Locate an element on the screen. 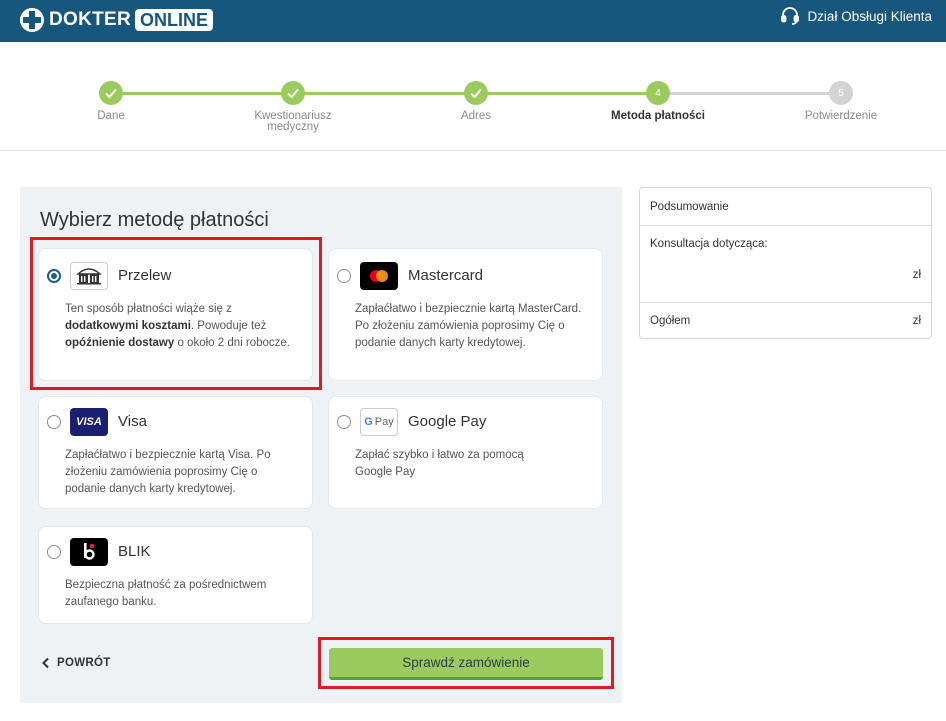 The width and height of the screenshot is (946, 721). summary-title: Podsumowanie is located at coordinates (785, 207).